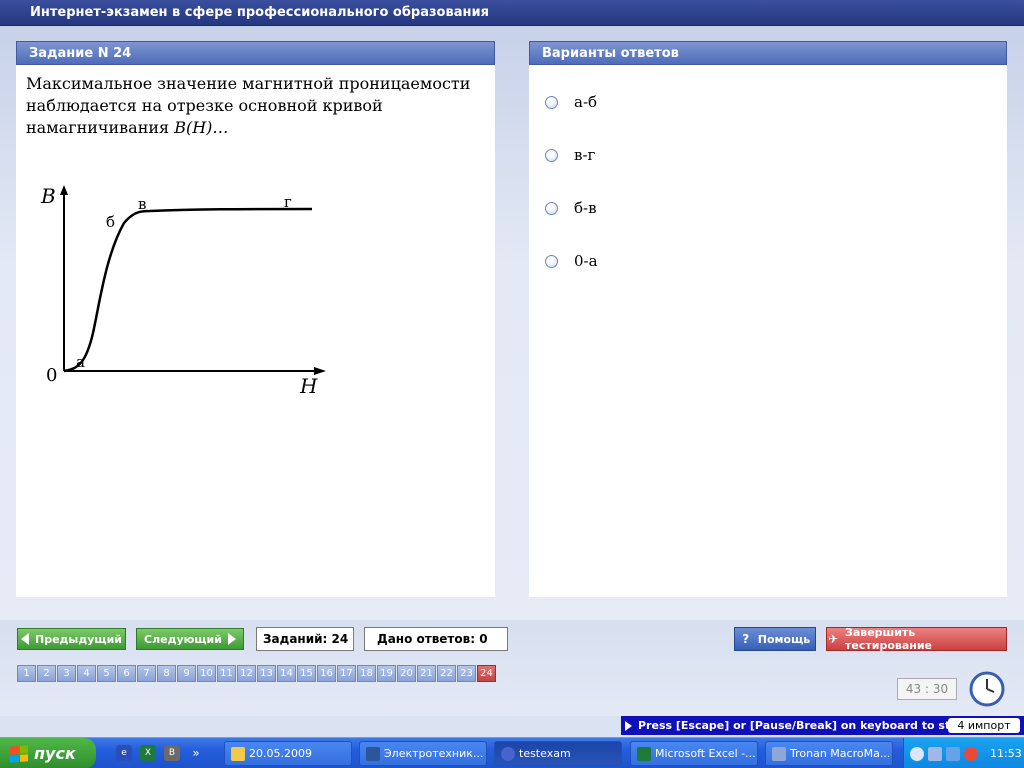 The image size is (1024, 768). What do you see at coordinates (188, 290) in the screenshot?
I see `b-h-curve` at bounding box center [188, 290].